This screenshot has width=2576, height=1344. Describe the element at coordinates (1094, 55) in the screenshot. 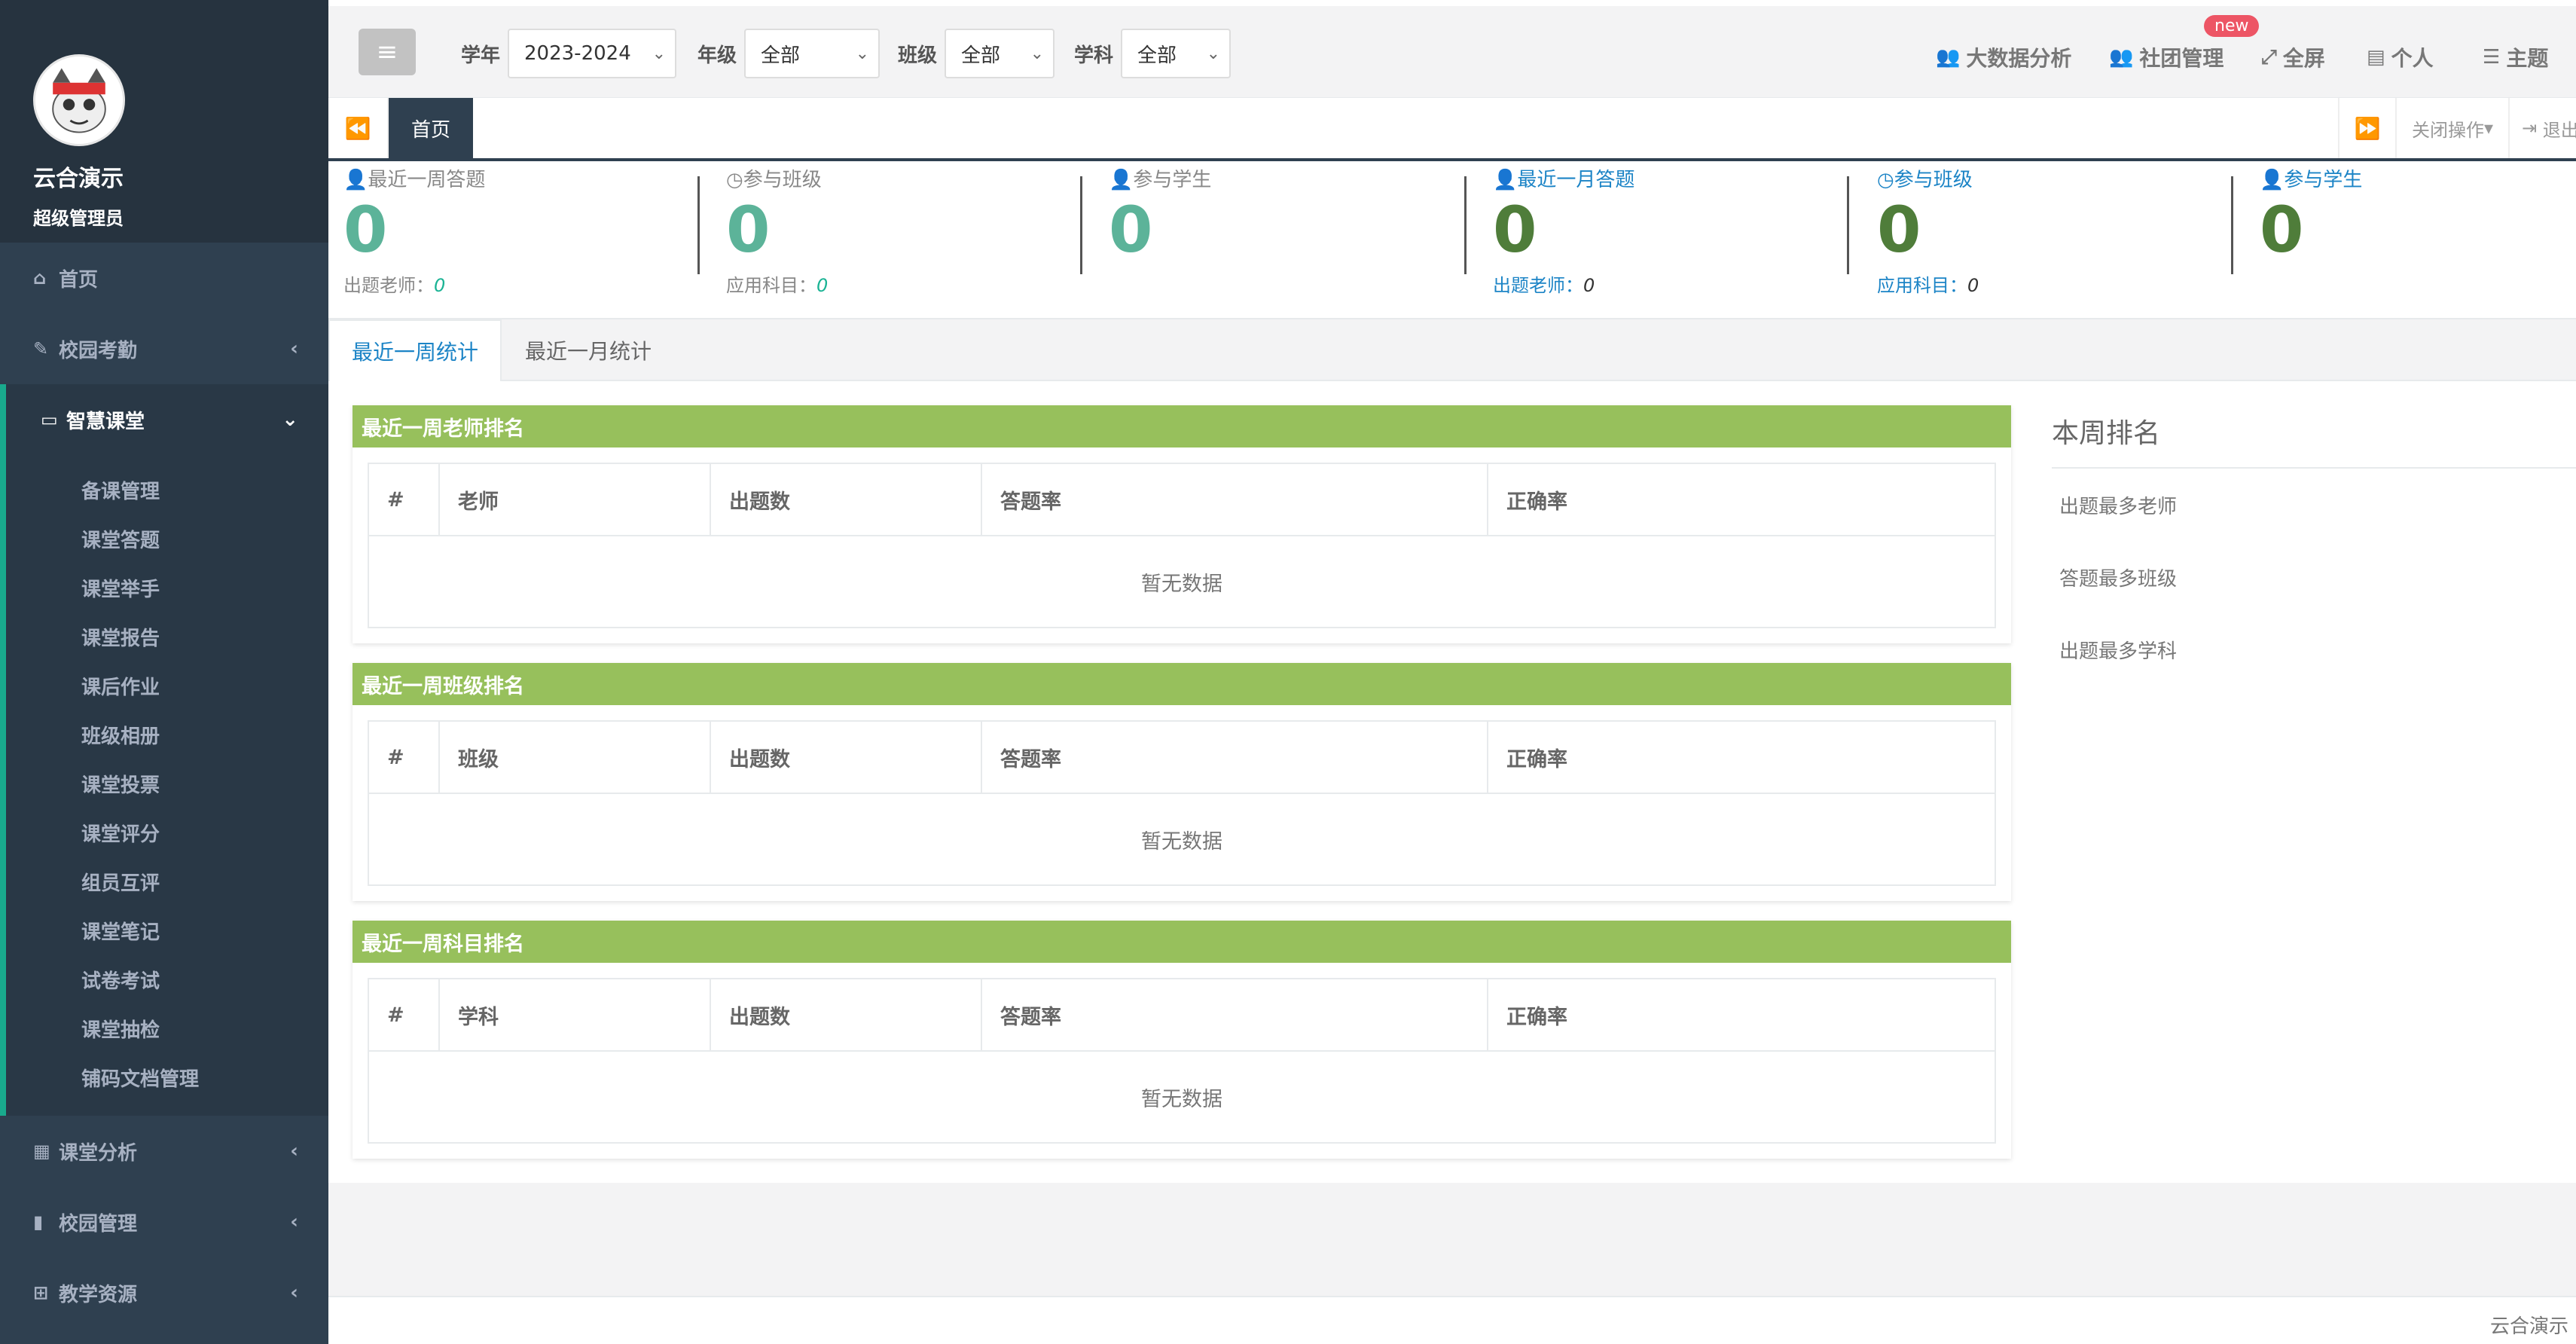

I see `subject-label: 学科` at that location.